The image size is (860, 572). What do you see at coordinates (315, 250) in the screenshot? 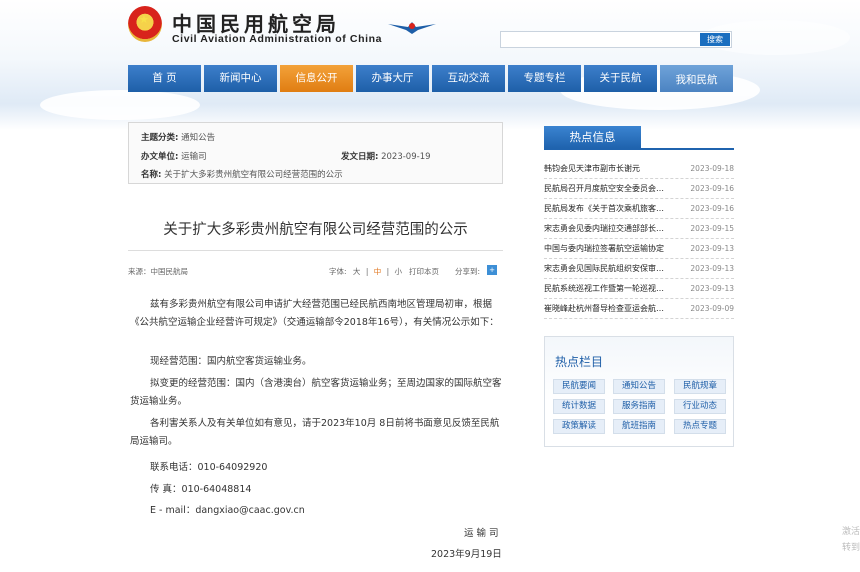
I see `title-divider` at bounding box center [315, 250].